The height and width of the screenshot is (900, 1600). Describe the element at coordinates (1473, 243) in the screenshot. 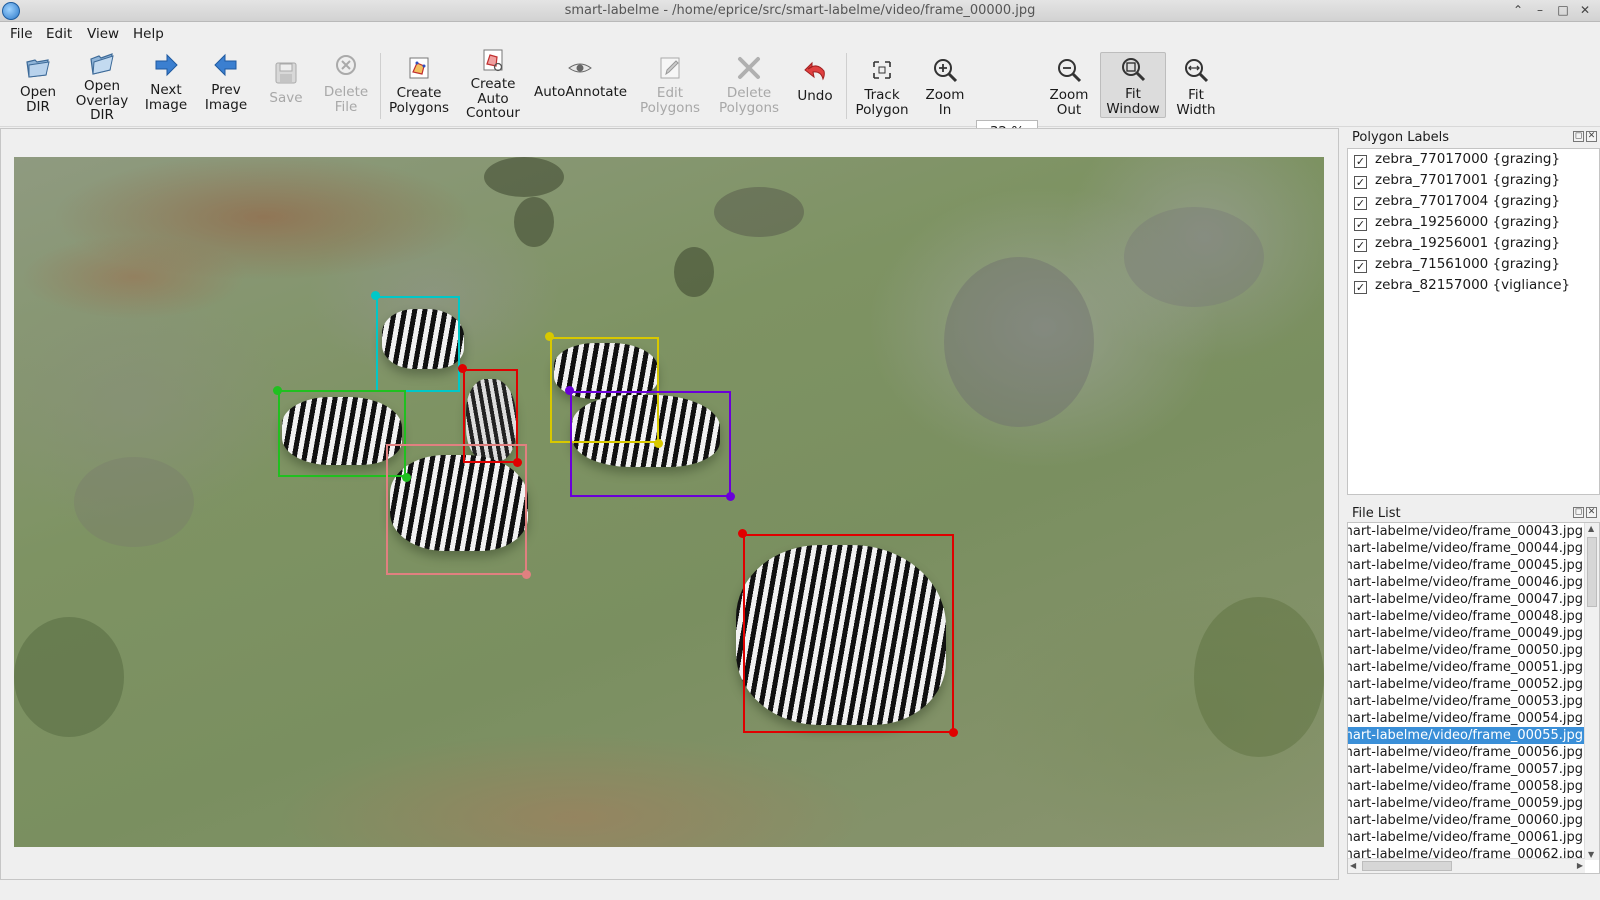

I see `label-item: ✓ zebra_19256001 {grazing}` at that location.